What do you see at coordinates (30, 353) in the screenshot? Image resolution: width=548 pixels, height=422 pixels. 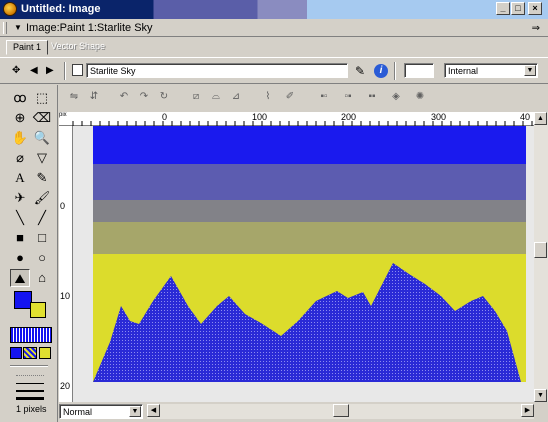 I see `gradient-preview` at bounding box center [30, 353].